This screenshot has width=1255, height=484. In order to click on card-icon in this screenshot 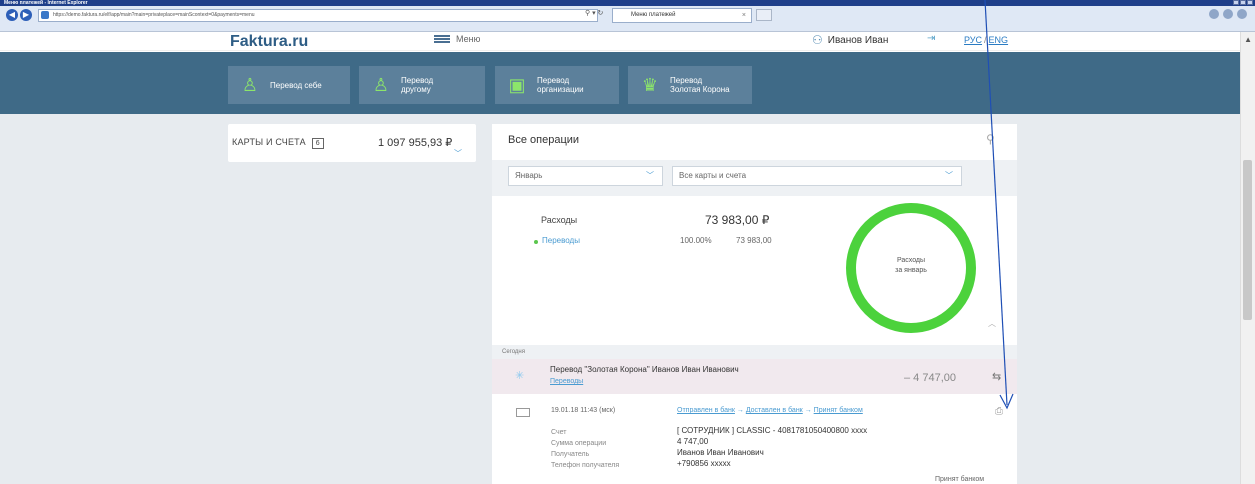, I will do `click(523, 412)`.